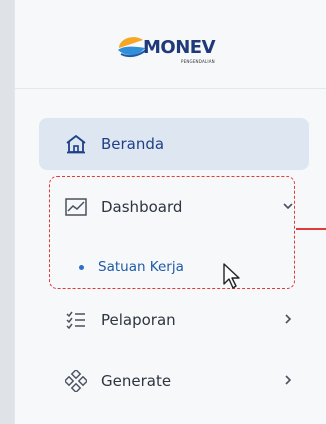 The height and width of the screenshot is (424, 326). What do you see at coordinates (174, 144) in the screenshot?
I see `sidebar-item-beranda: Beranda` at bounding box center [174, 144].